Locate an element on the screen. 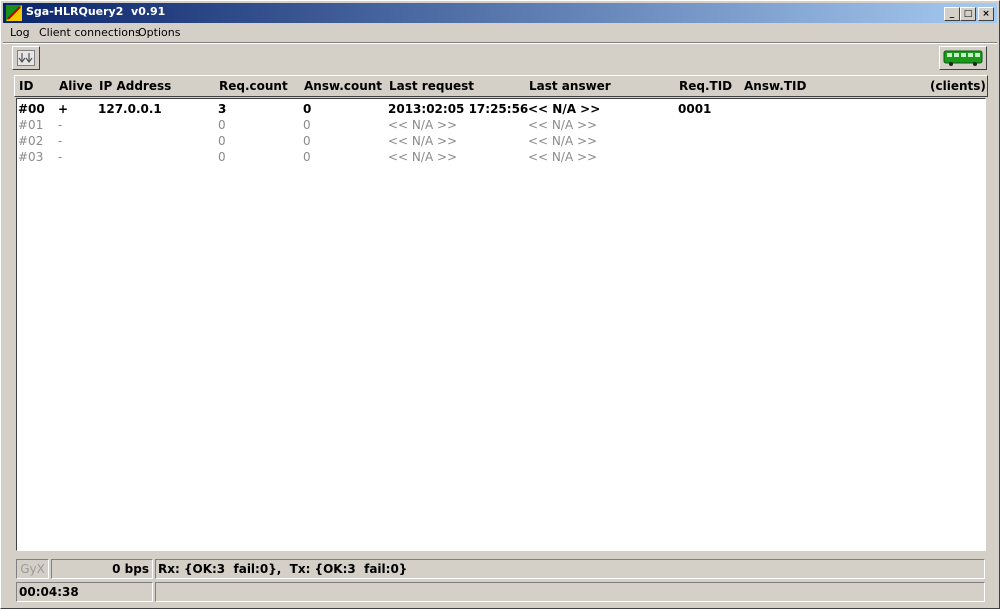  cell-alive: + is located at coordinates (63, 109).